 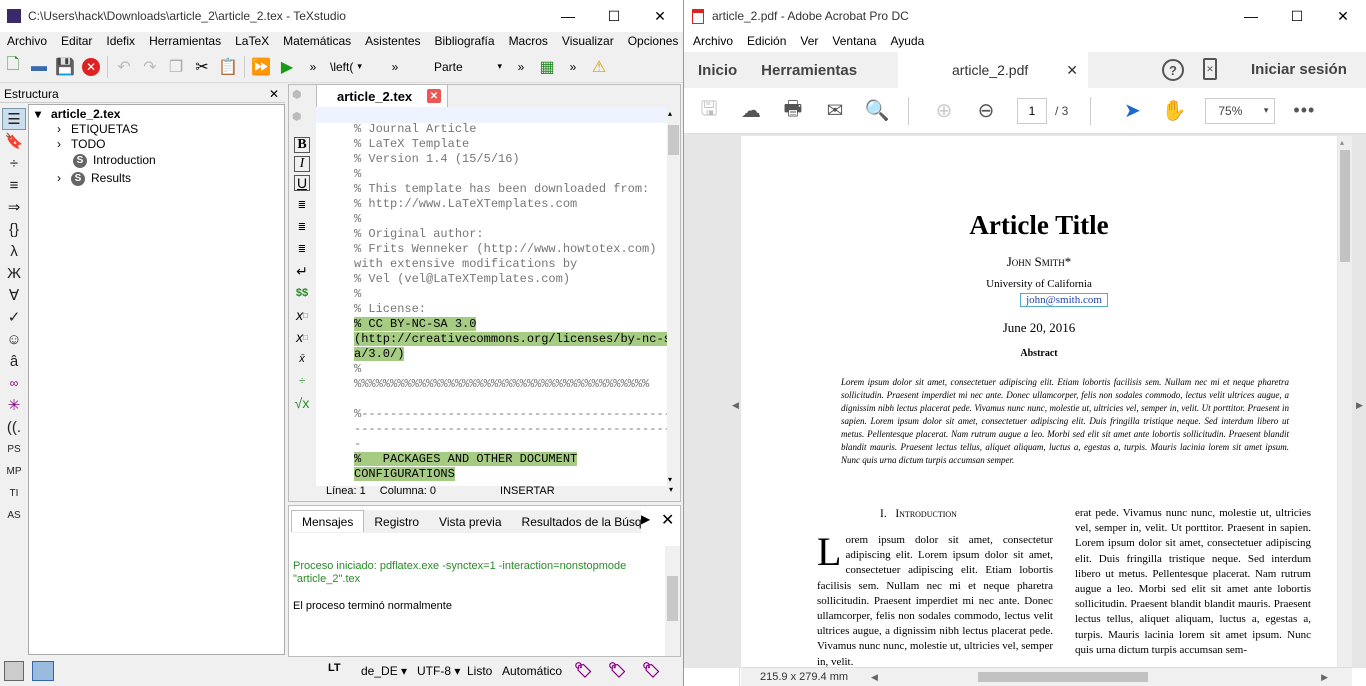 What do you see at coordinates (14, 515) in the screenshot?
I see `asymptote-icon: AS` at bounding box center [14, 515].